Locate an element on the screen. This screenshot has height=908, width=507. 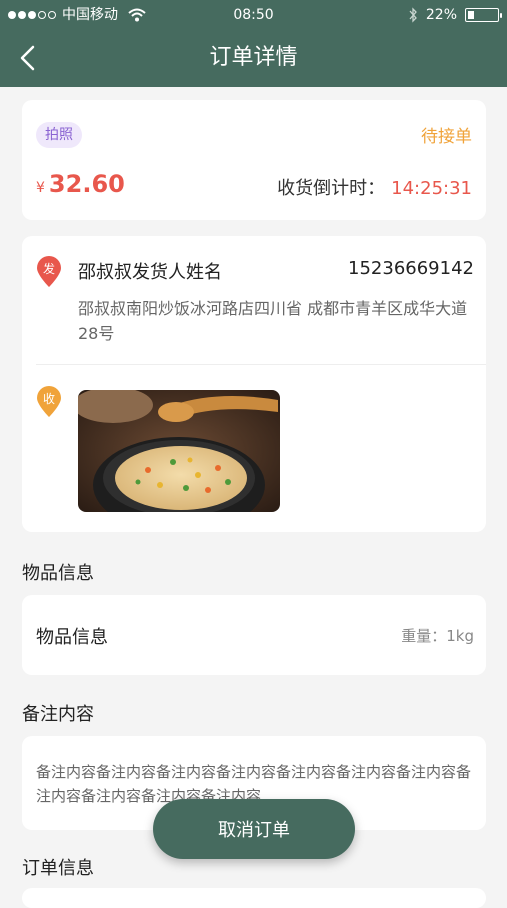
sender-address: 邵叔叔南阳炒饭冰河路店四川省 成都市青羊区成华大道28号 is located at coordinates (273, 321).